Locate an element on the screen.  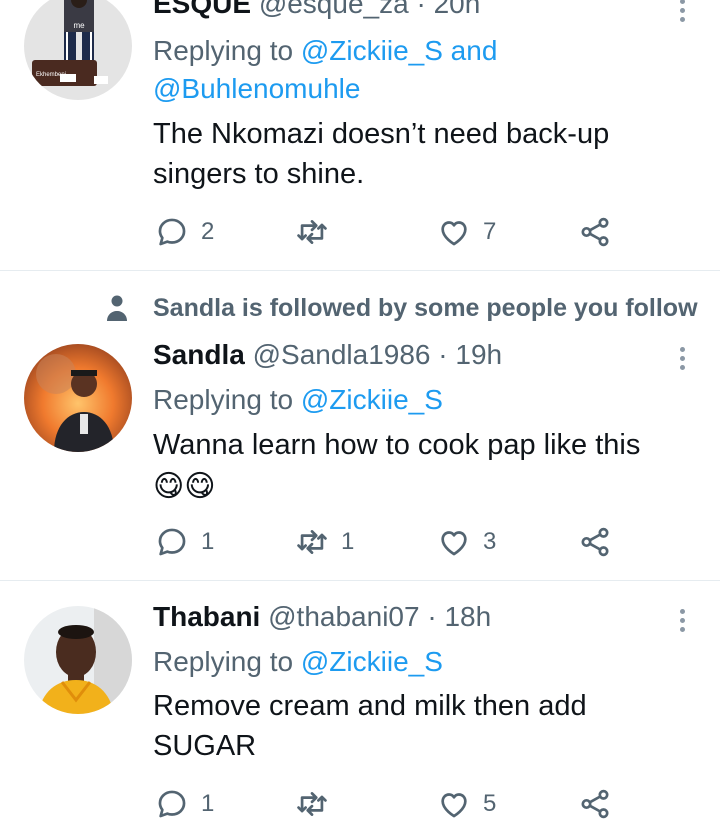
replying-to: Replying to @Zickiie_S and @Buhlenomuhle is located at coordinates (421, 70).